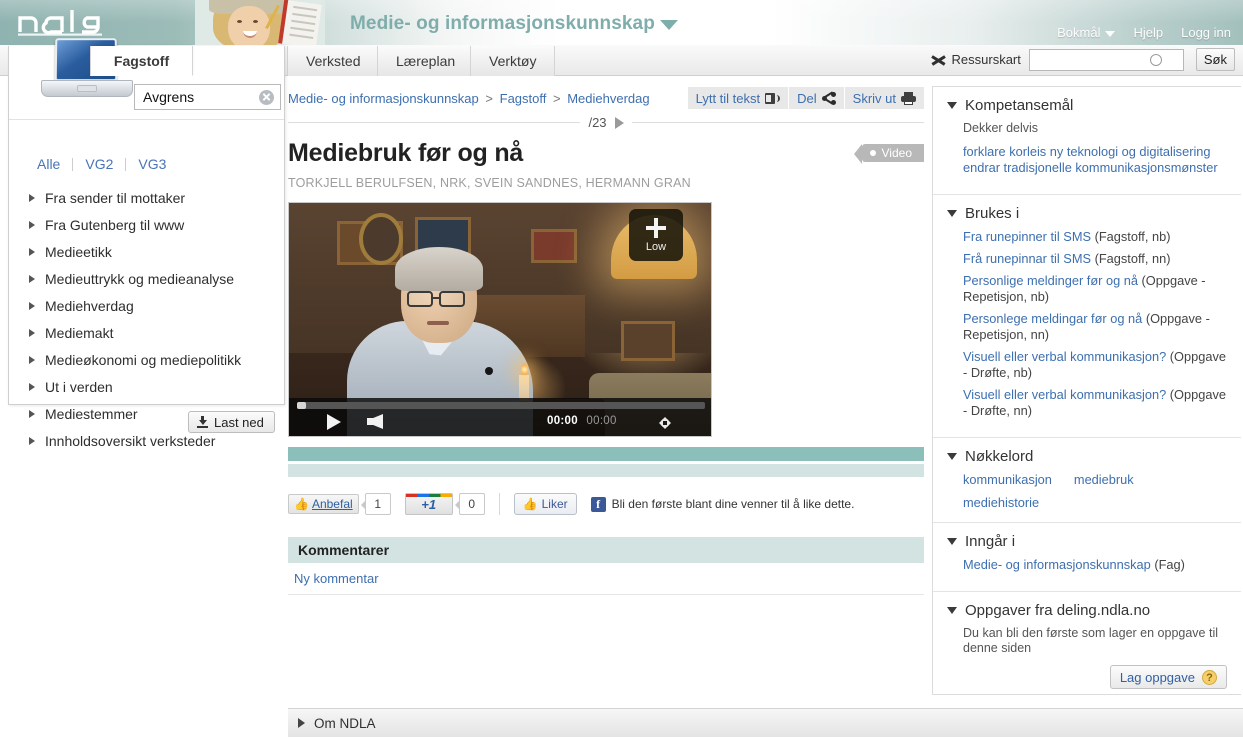 This screenshot has height=737, width=1243. Describe the element at coordinates (738, 98) in the screenshot. I see `listen-to-text-button: Lytt til tekst` at that location.